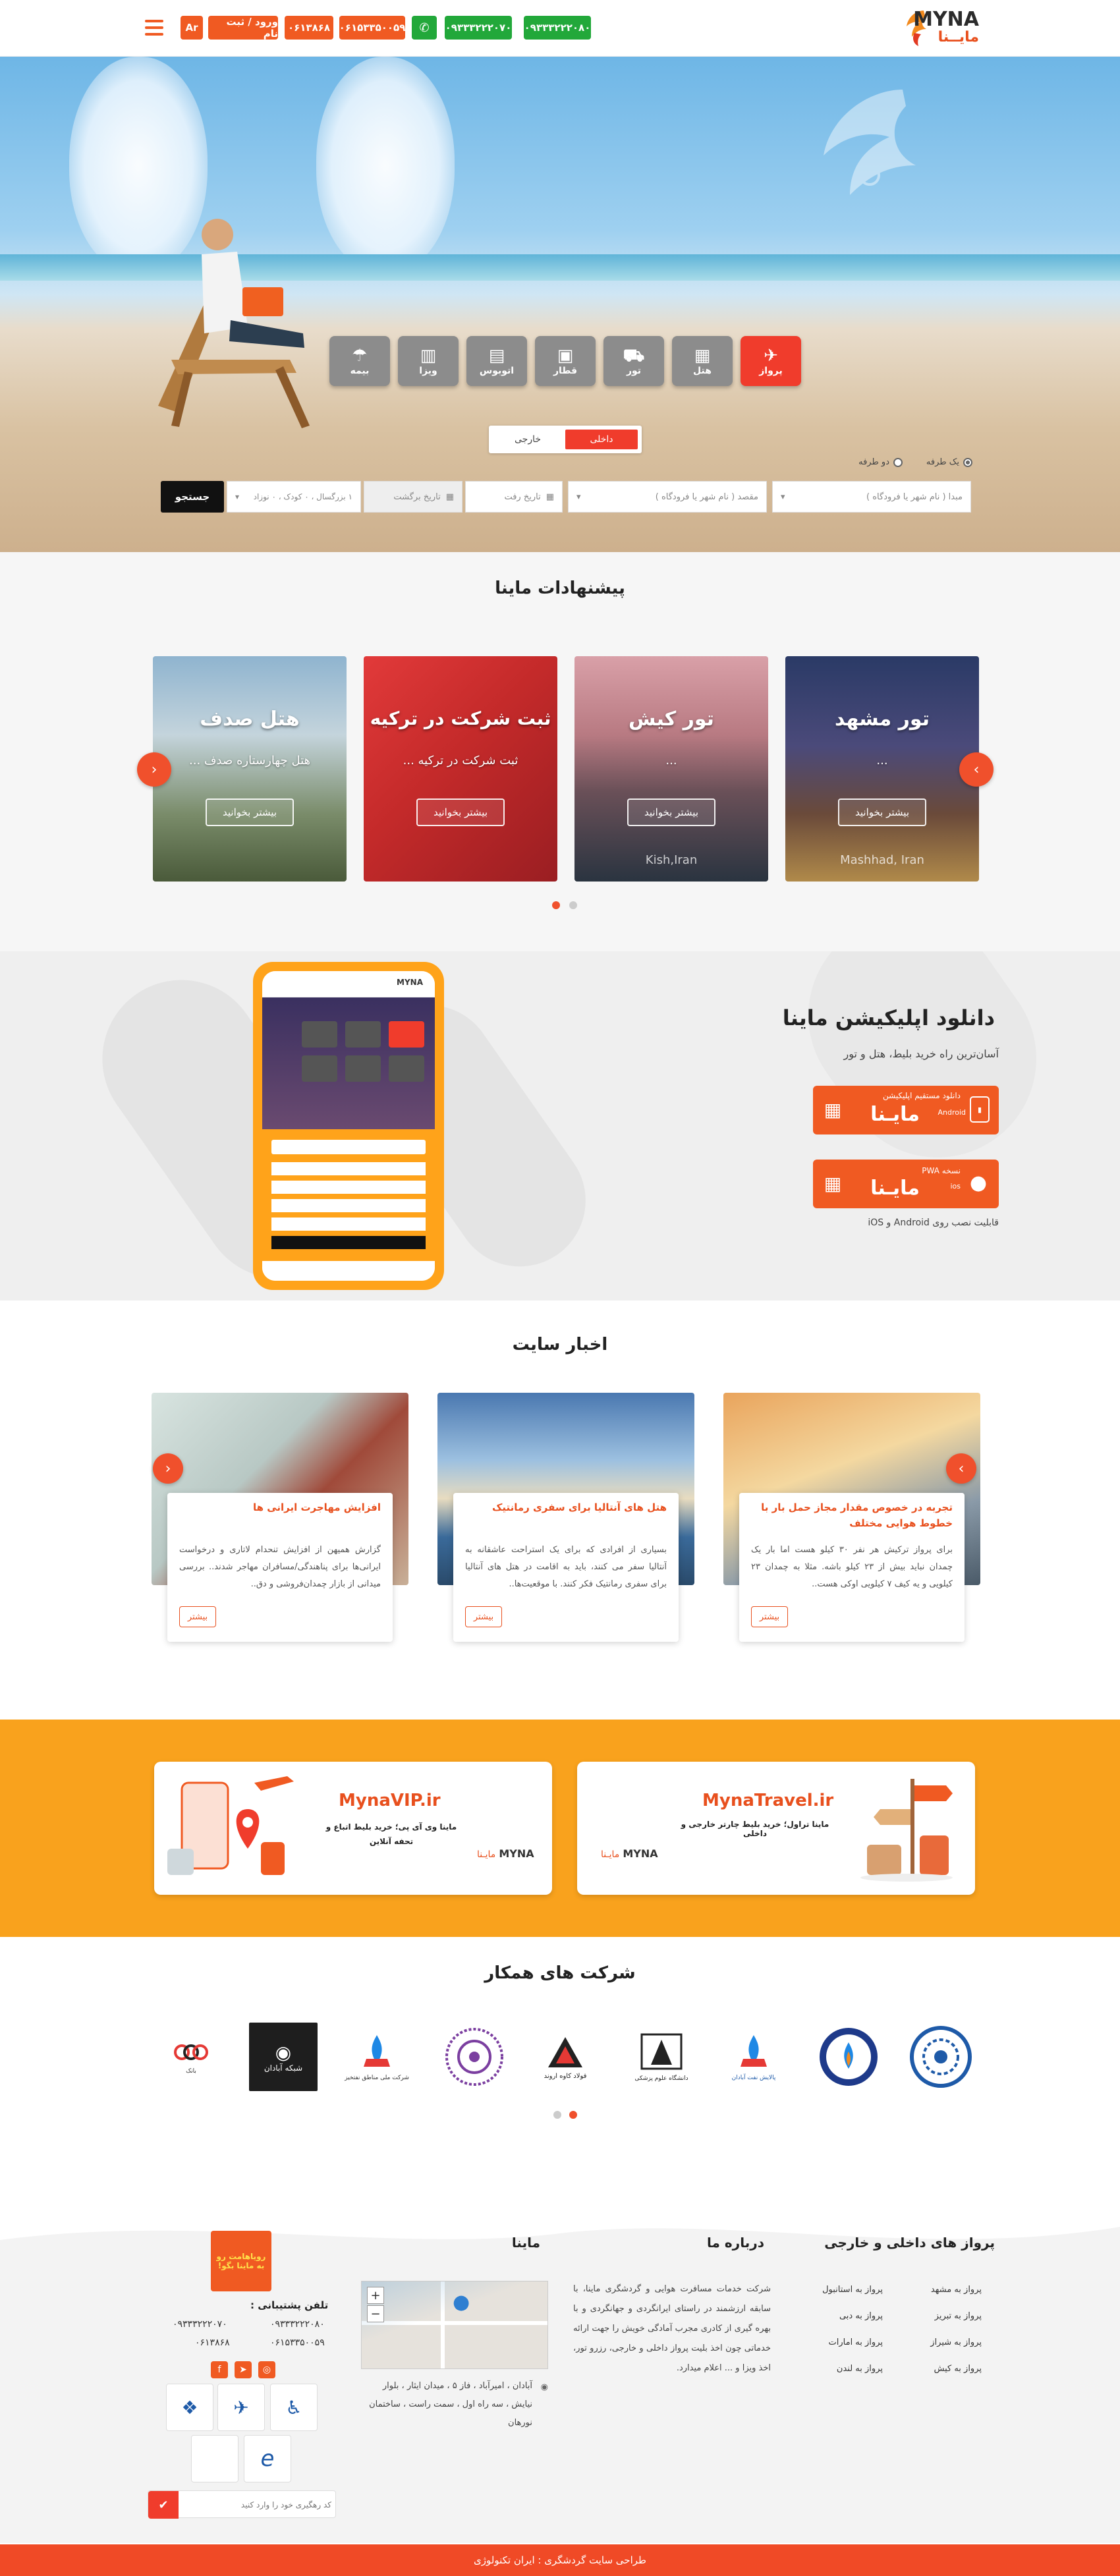 The height and width of the screenshot is (2576, 1120). I want to click on offer-card-kish: تور کیش ... بیشتر بخوانید Kish,Iran, so click(671, 769).